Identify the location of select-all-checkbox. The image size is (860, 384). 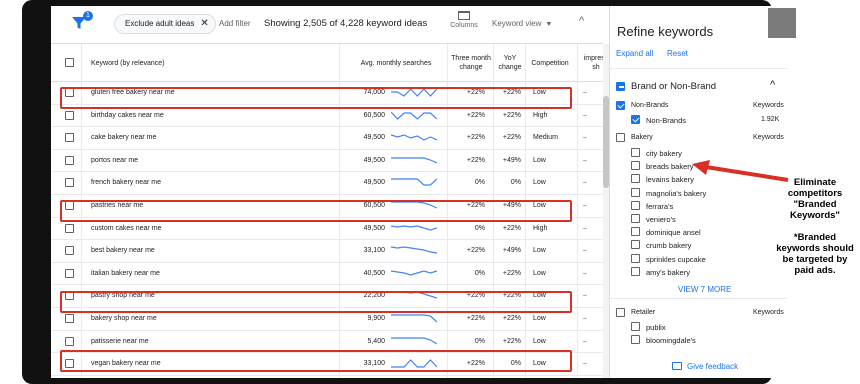
(69, 62).